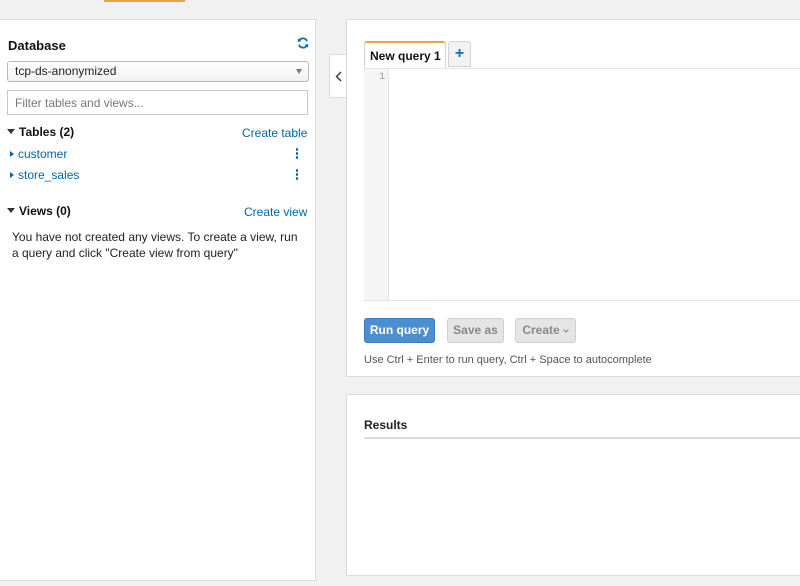 The width and height of the screenshot is (800, 586). Describe the element at coordinates (144, 1) in the screenshot. I see `top-nav-active-indicator` at that location.